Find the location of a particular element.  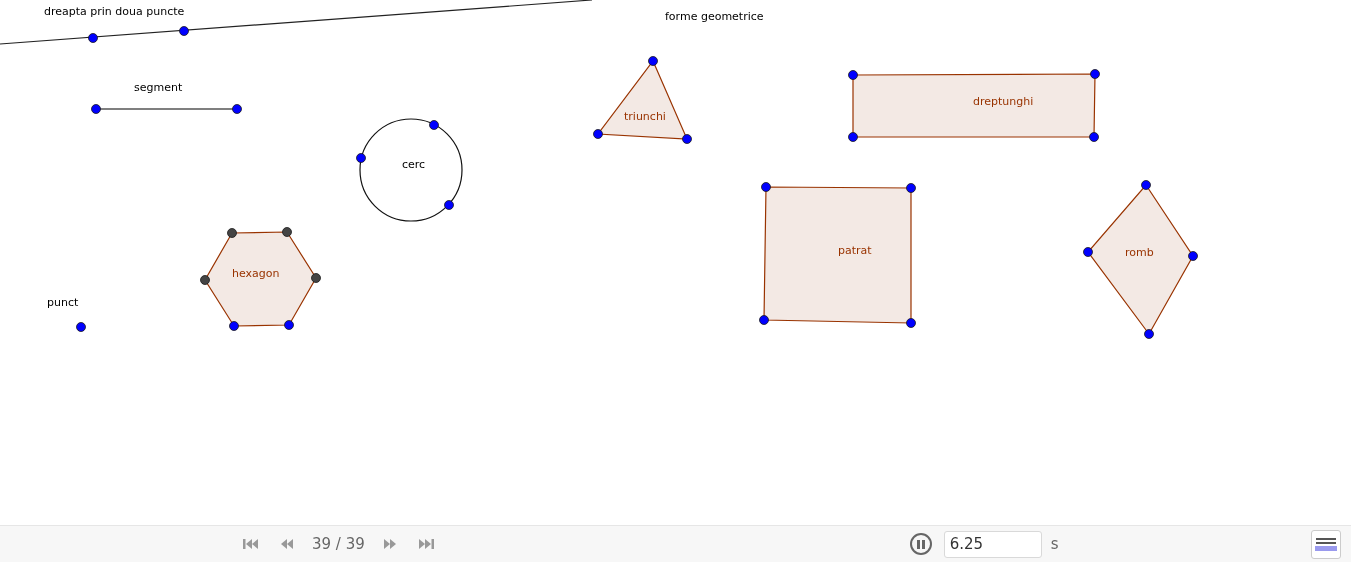

pause-icon is located at coordinates (920, 544).